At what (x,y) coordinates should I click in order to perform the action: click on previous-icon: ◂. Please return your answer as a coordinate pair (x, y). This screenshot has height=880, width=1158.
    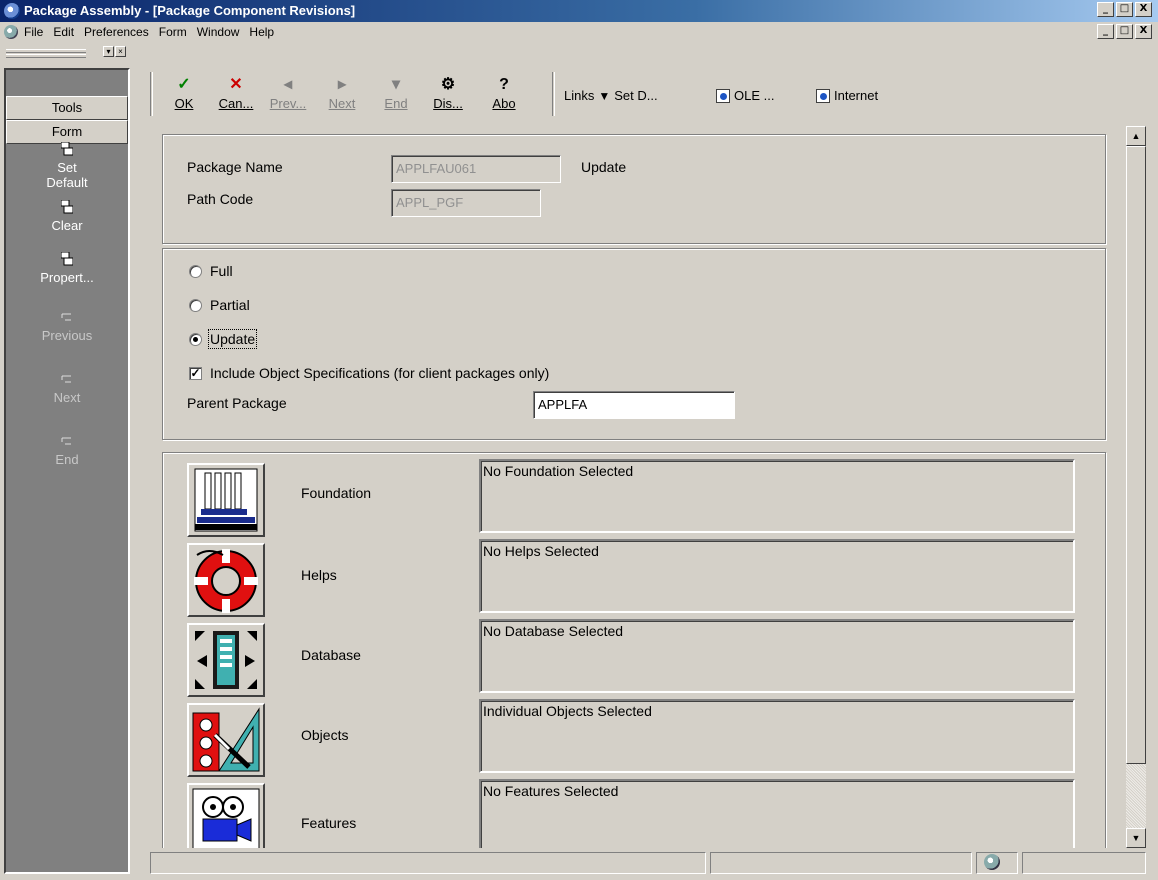
    Looking at the image, I should click on (288, 84).